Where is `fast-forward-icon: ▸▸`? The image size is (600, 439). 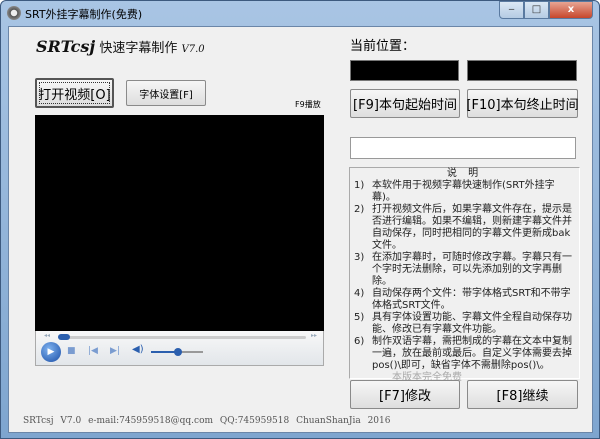
fast-forward-icon: ▸▸ is located at coordinates (314, 335).